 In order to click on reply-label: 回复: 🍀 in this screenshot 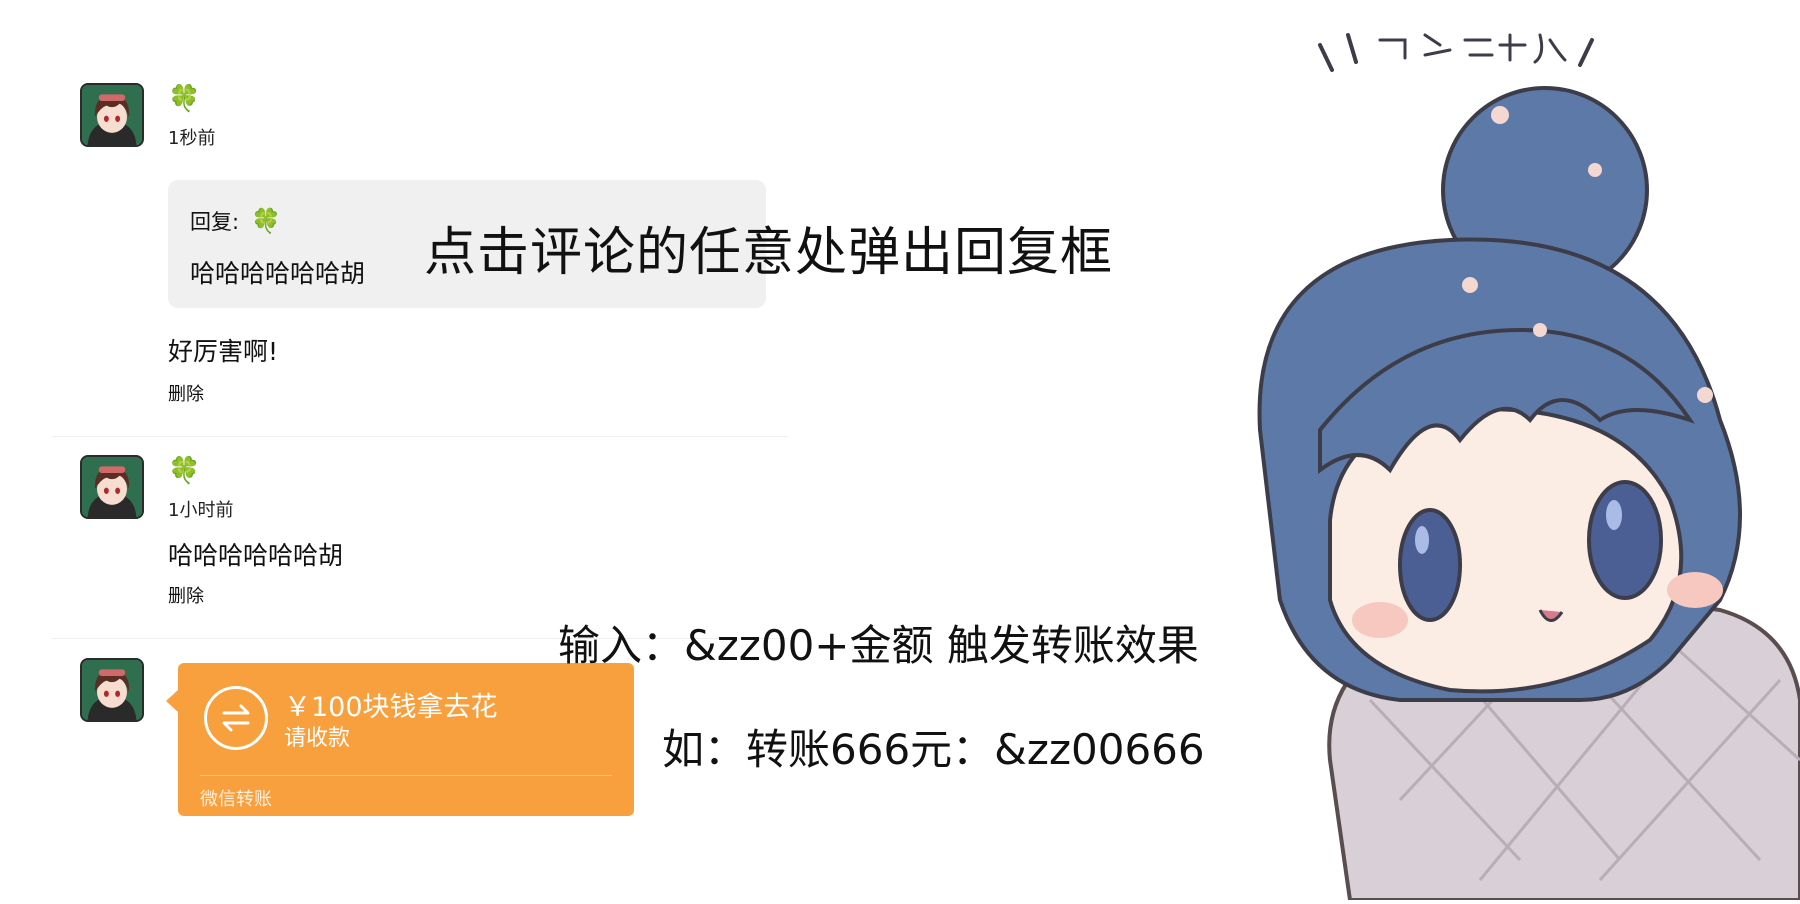, I will do `click(235, 221)`.